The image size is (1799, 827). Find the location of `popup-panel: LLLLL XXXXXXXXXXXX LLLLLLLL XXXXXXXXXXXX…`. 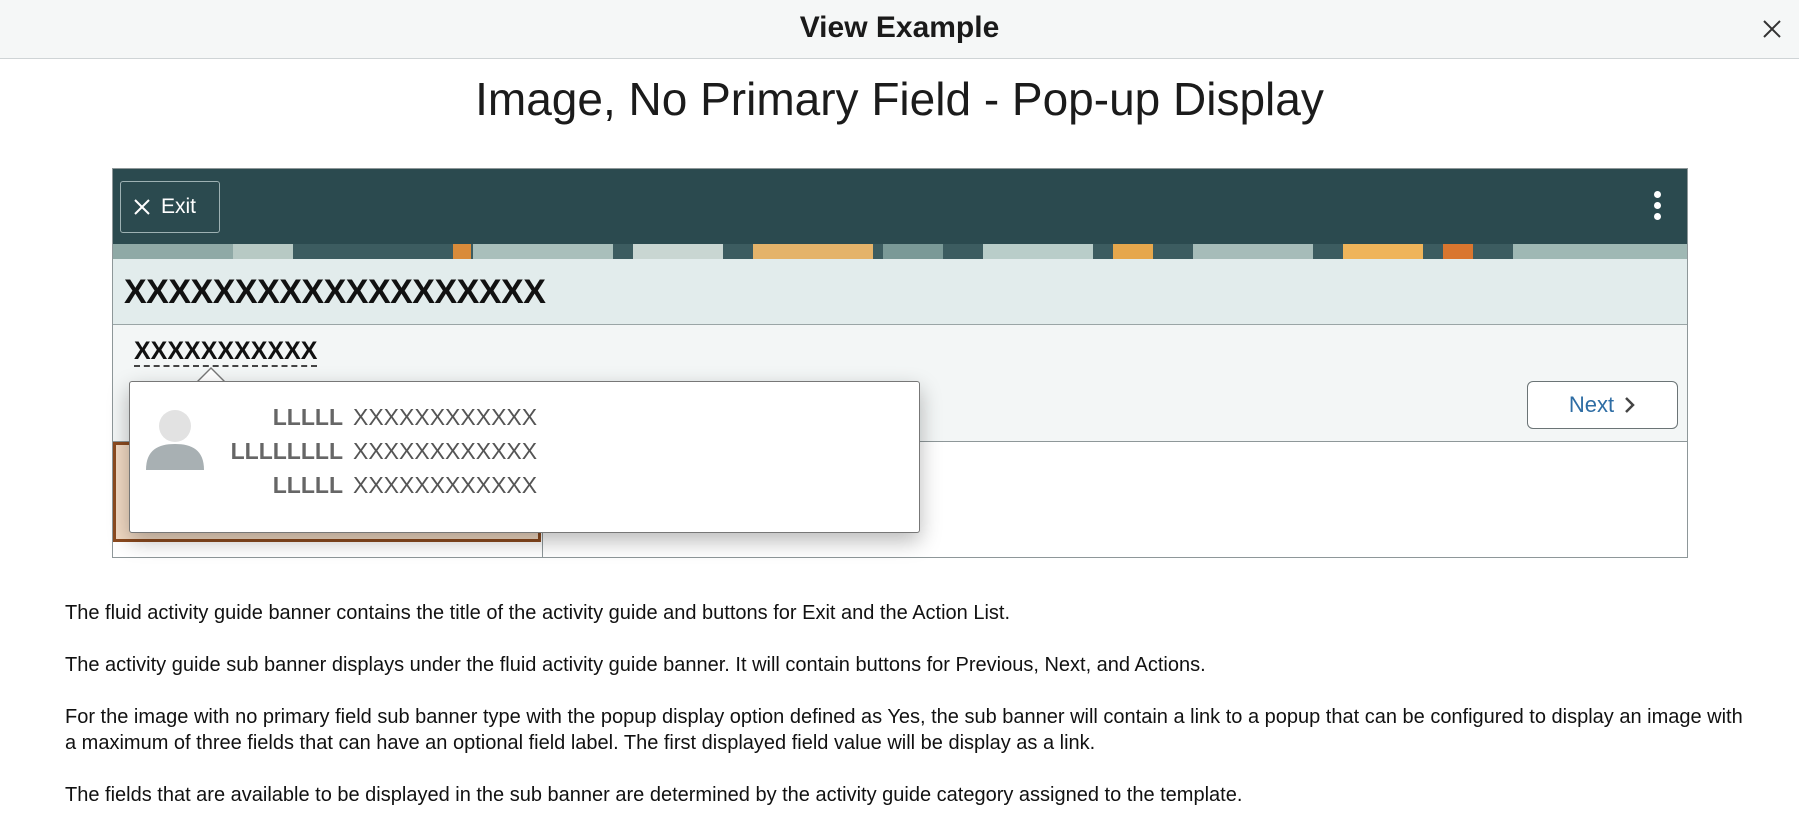

popup-panel: LLLLL XXXXXXXXXXXX LLLLLLLL XXXXXXXXXXXX… is located at coordinates (524, 457).